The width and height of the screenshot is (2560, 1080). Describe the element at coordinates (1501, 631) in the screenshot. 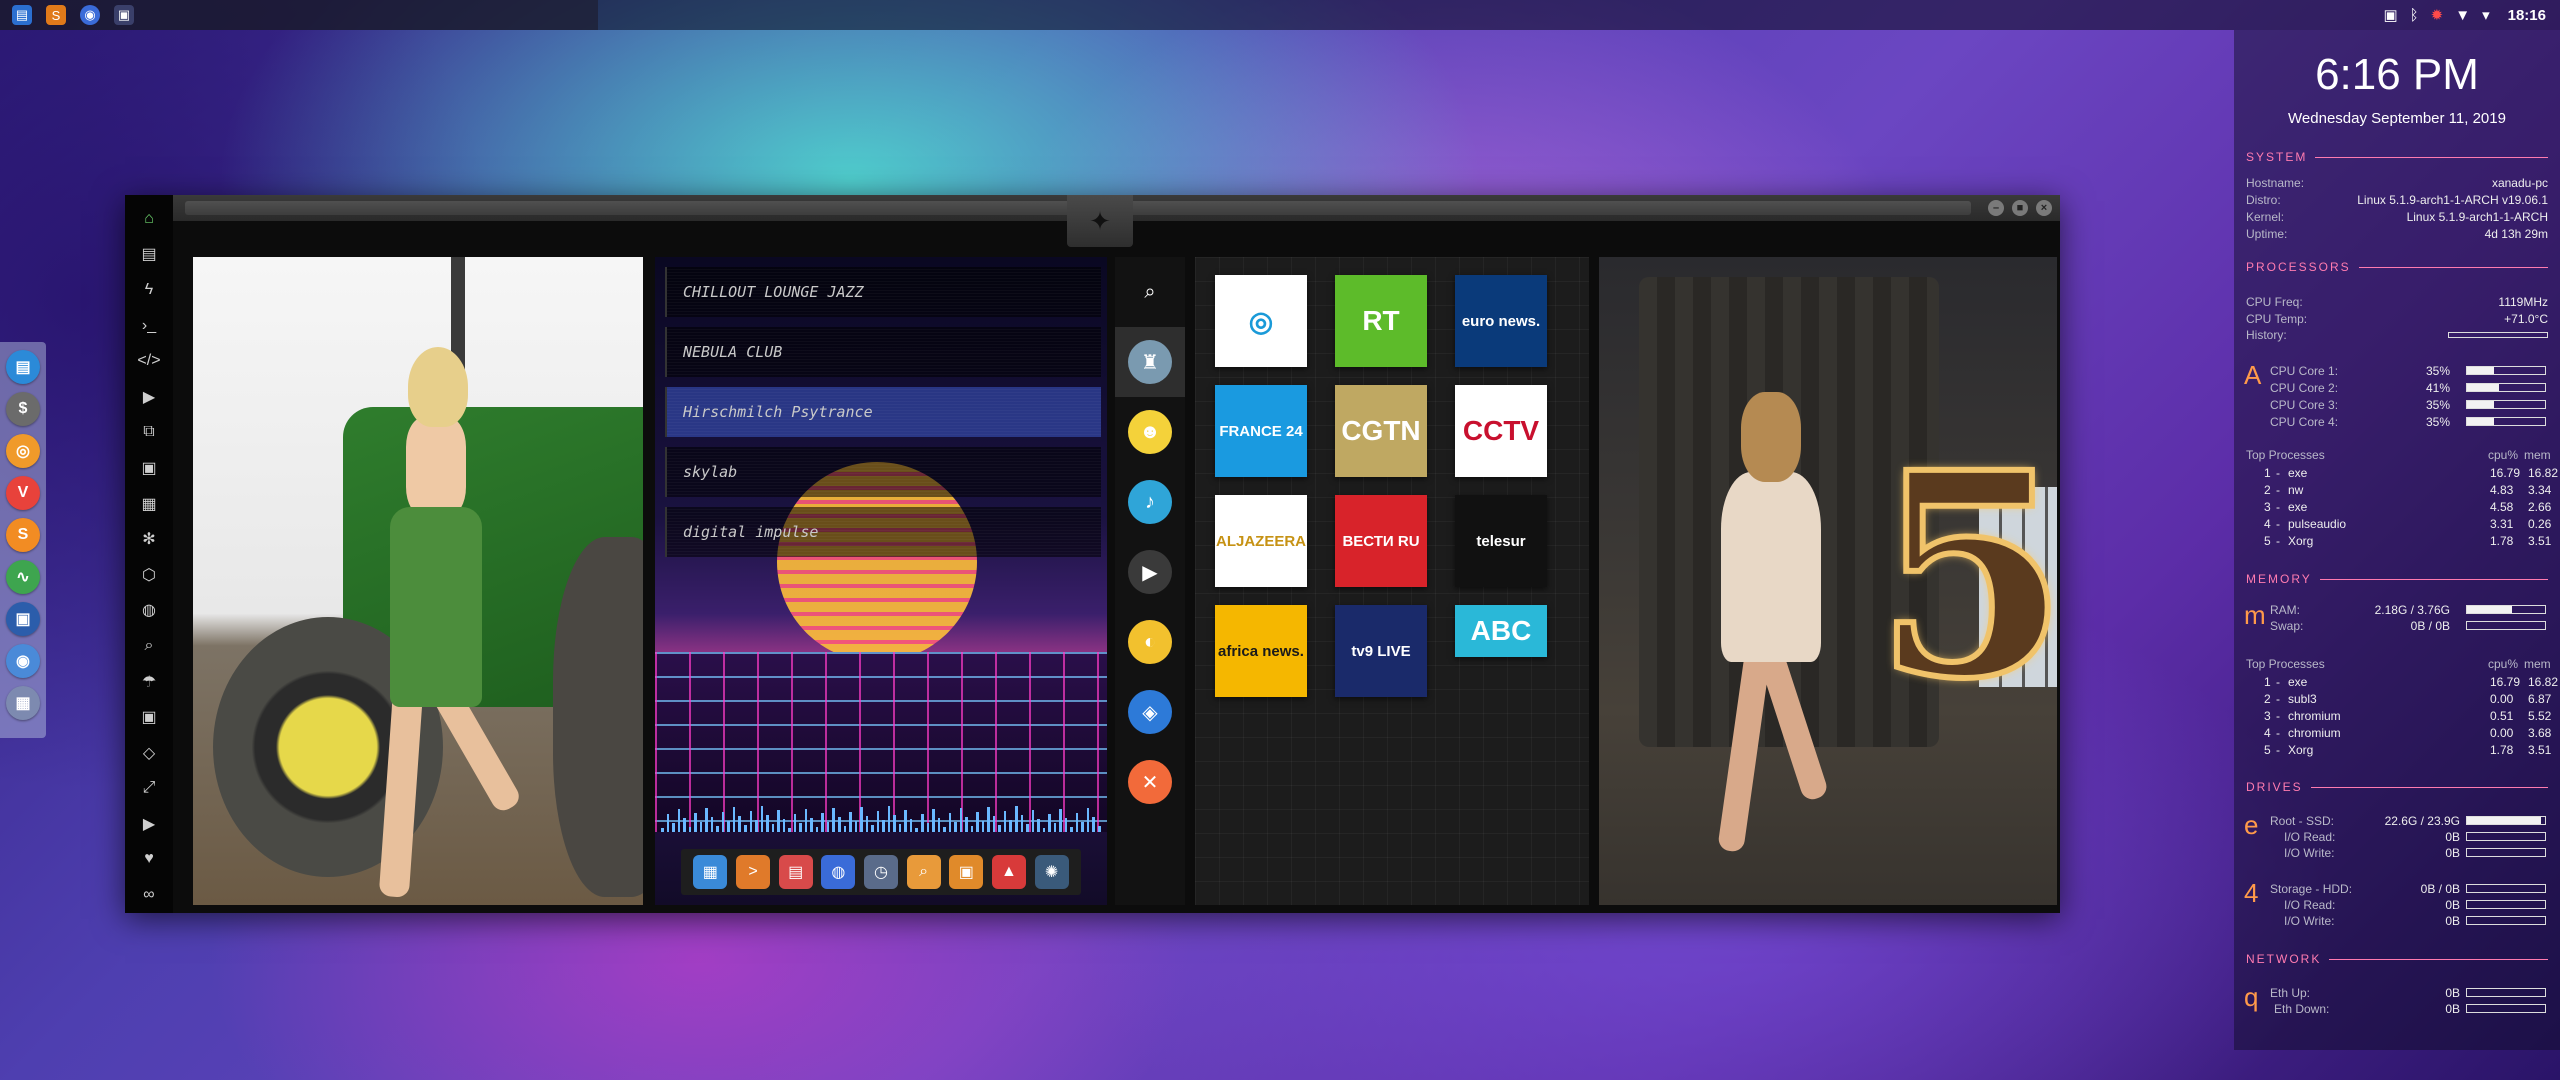

I see `channel-abc: ABC` at that location.